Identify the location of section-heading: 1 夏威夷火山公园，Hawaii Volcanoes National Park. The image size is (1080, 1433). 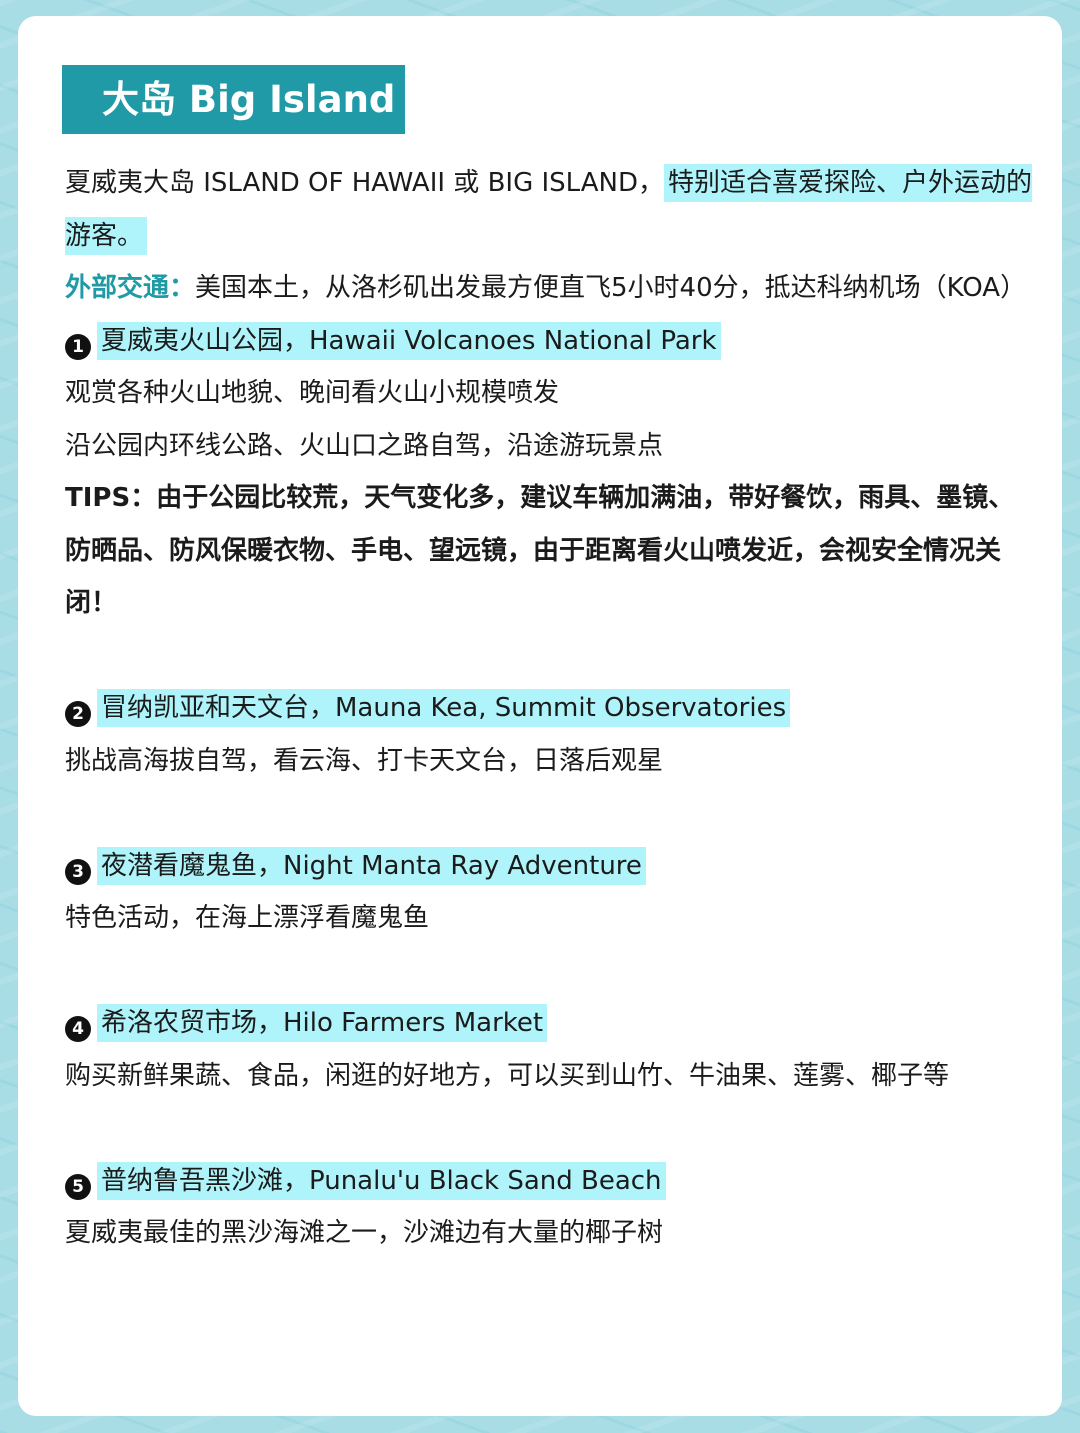
(552, 341).